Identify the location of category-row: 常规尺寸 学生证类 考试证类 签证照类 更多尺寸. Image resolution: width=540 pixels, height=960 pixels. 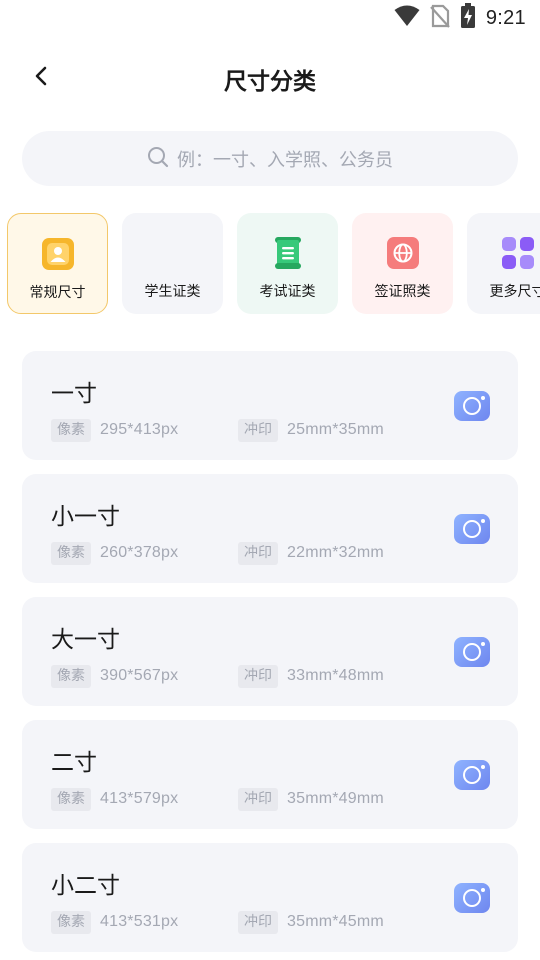
(273, 264).